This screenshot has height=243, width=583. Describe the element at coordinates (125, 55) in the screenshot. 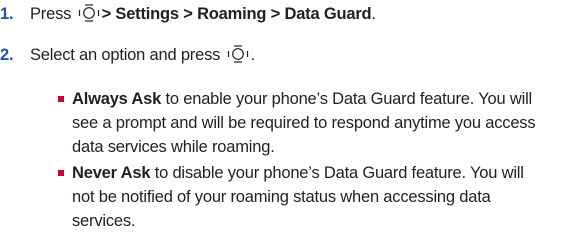

I see `step-prefix: Select an option and press` at that location.